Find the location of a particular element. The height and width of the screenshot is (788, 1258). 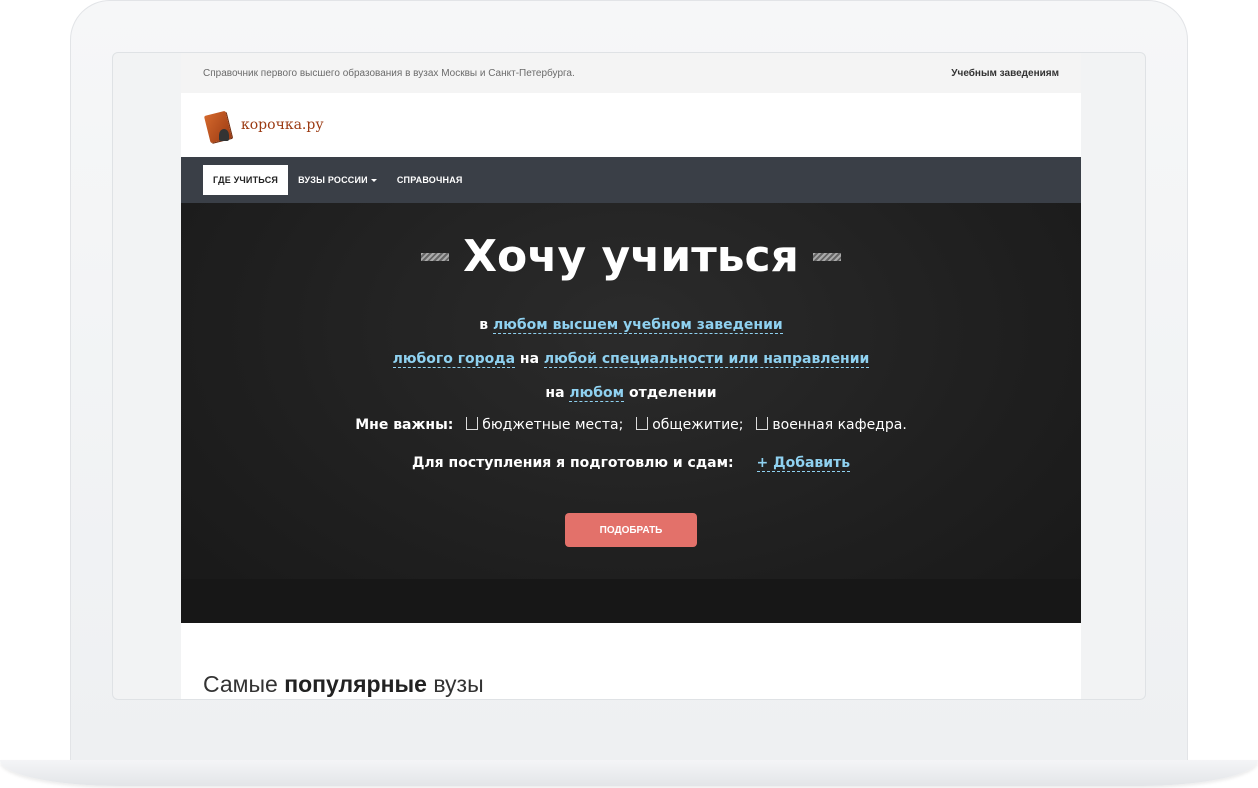

option-label: бюджетные места; is located at coordinates (553, 425).